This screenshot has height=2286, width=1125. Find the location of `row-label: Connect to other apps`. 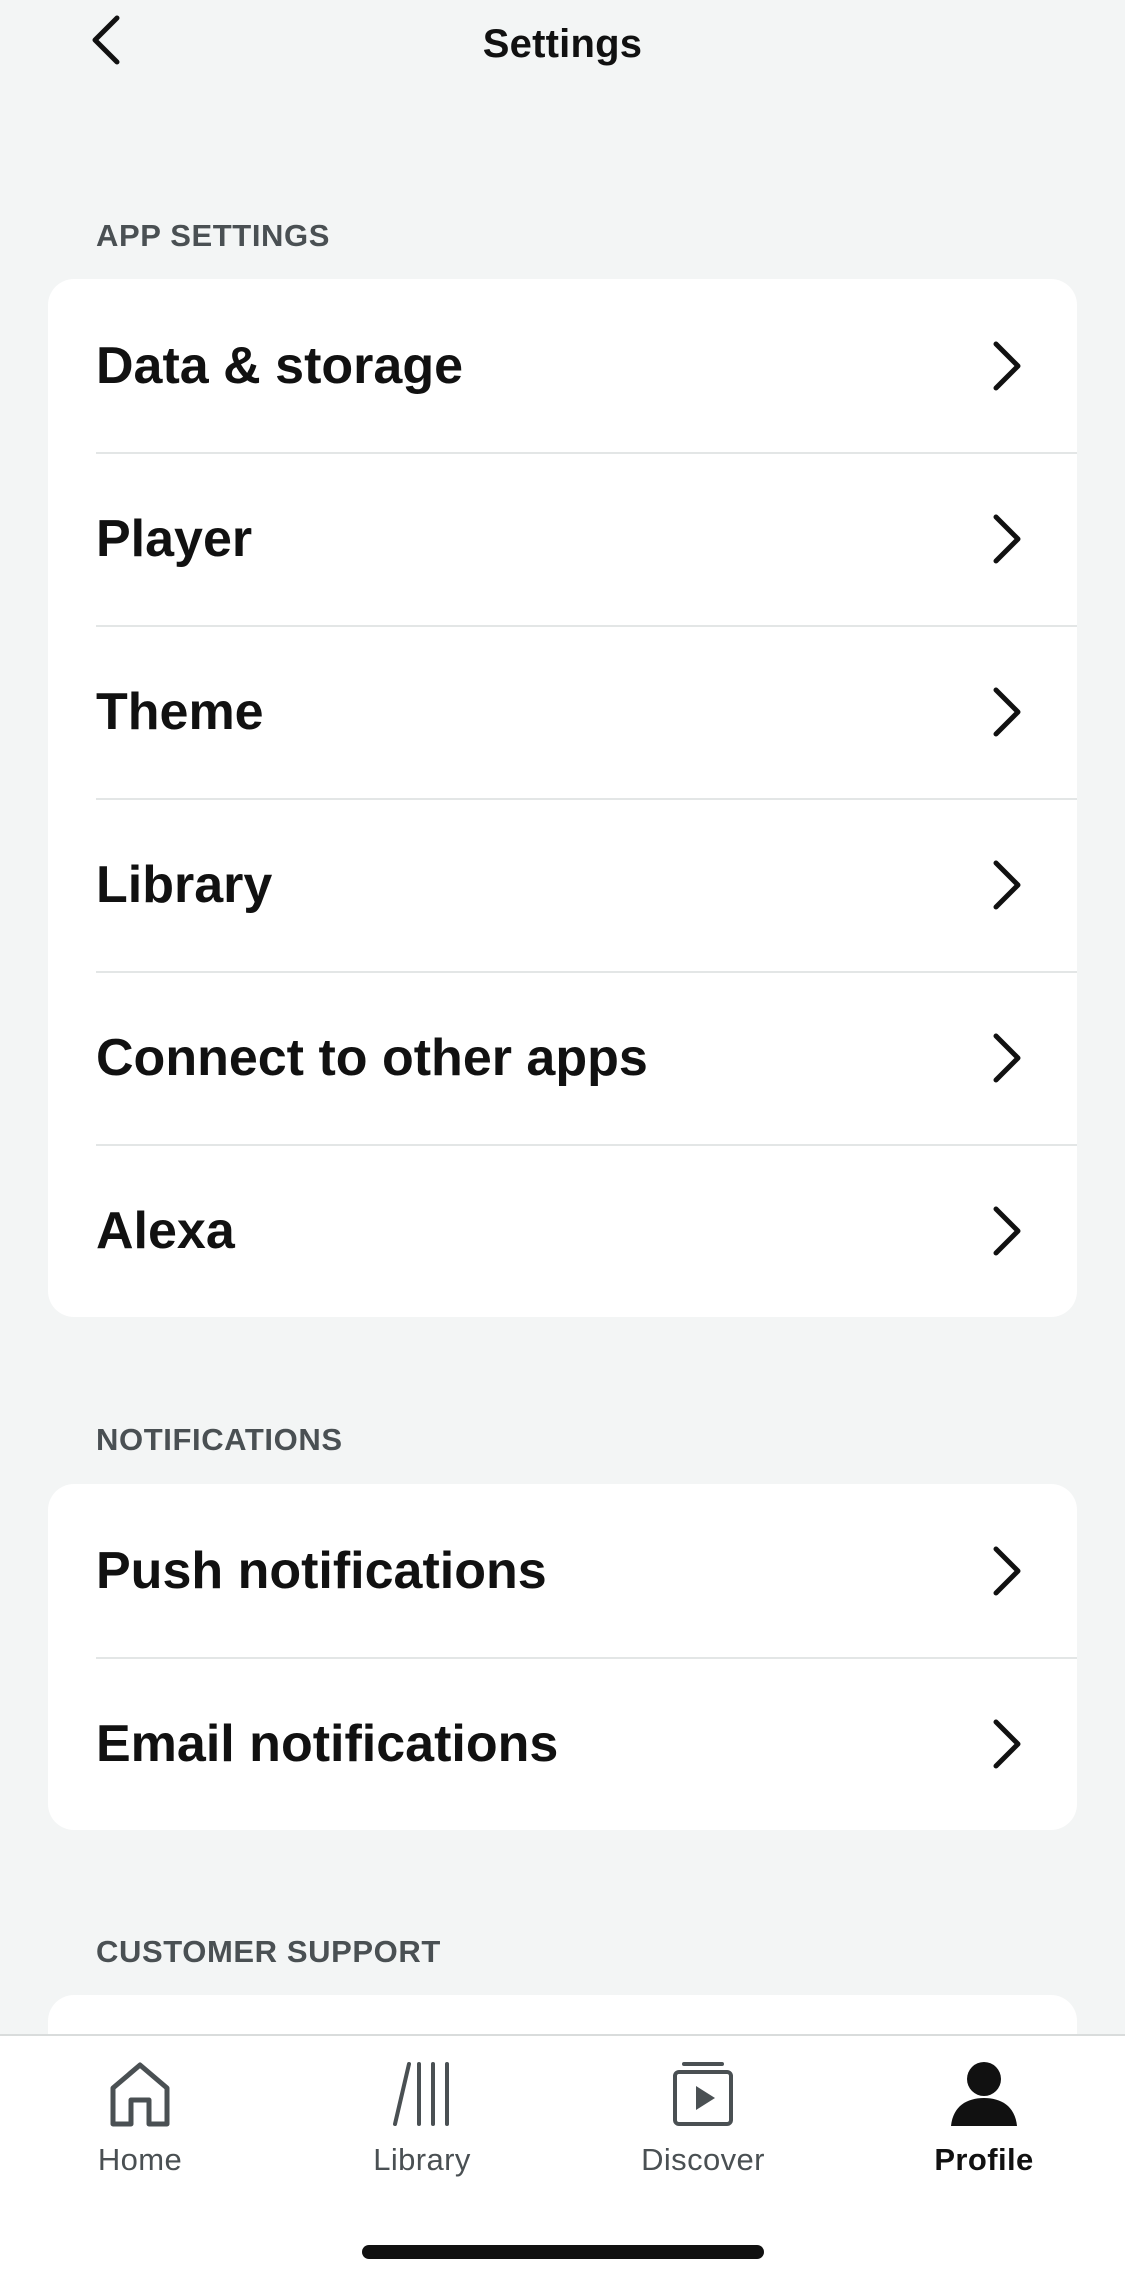

row-label: Connect to other apps is located at coordinates (372, 1057).